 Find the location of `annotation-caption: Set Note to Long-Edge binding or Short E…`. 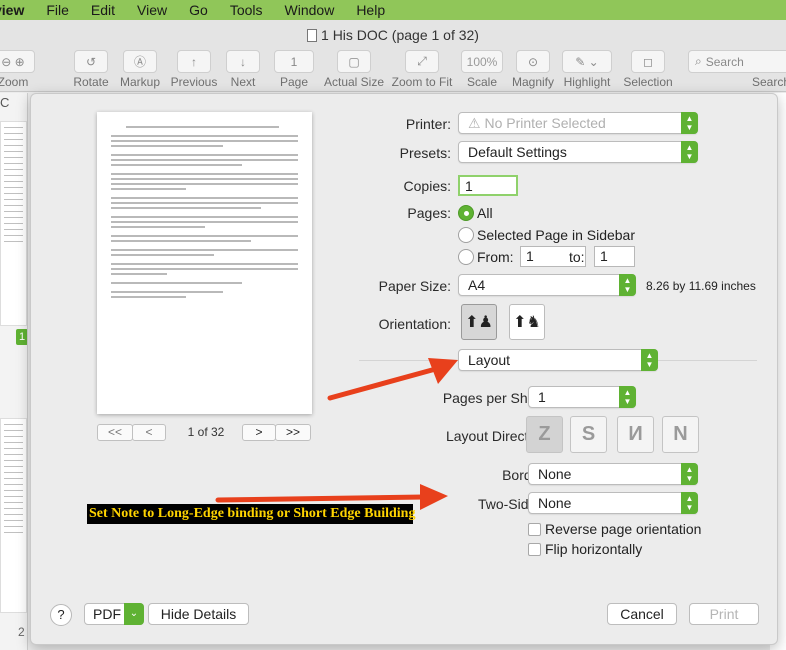

annotation-caption: Set Note to Long-Edge binding or Short E… is located at coordinates (251, 514).